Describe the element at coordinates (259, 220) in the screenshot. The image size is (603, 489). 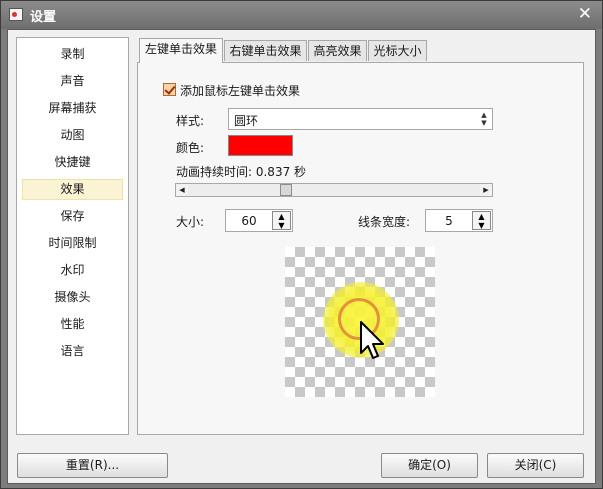
I see `size-spinbox: 60 ▲ ▼` at that location.